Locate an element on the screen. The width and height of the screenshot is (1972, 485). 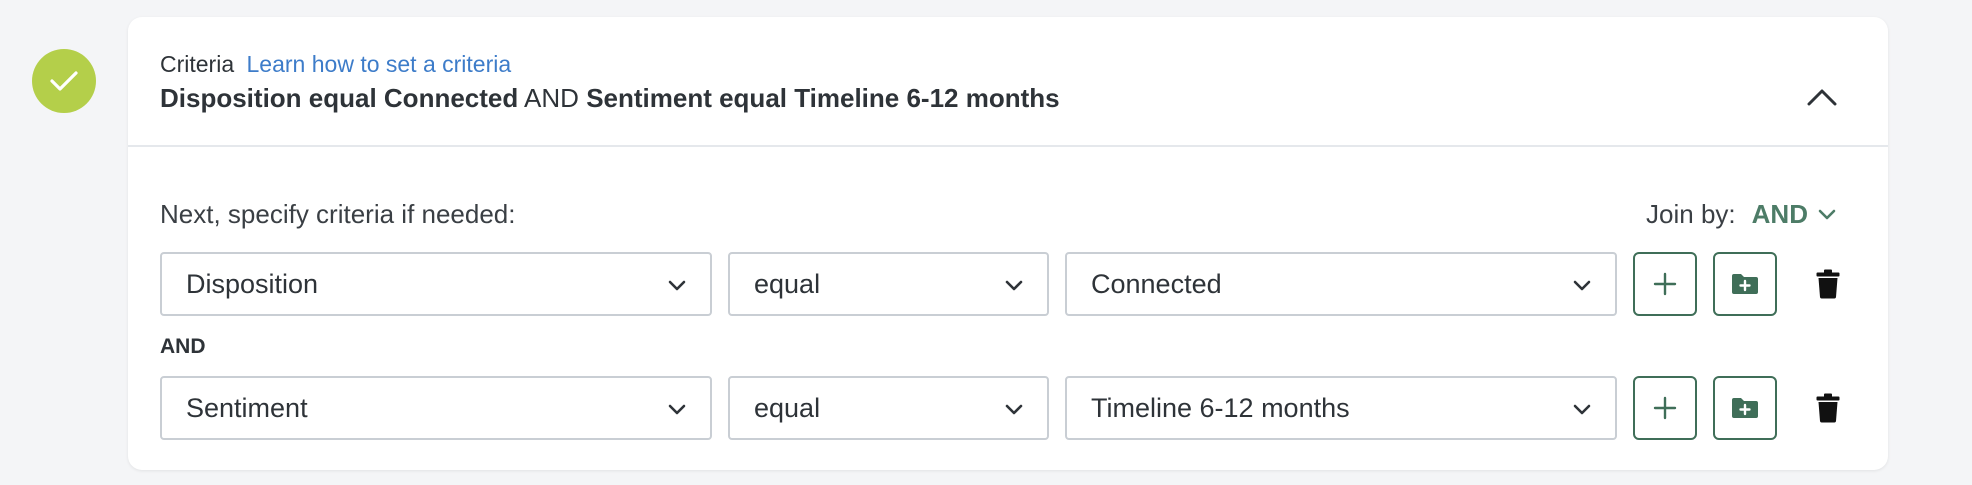
join-by-value: AND is located at coordinates (1780, 214).